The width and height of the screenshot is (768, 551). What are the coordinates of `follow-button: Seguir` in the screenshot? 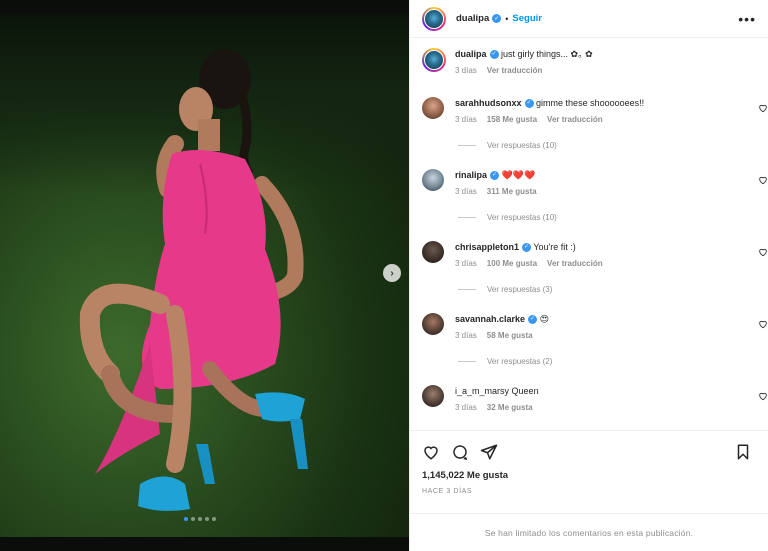 It's located at (527, 18).